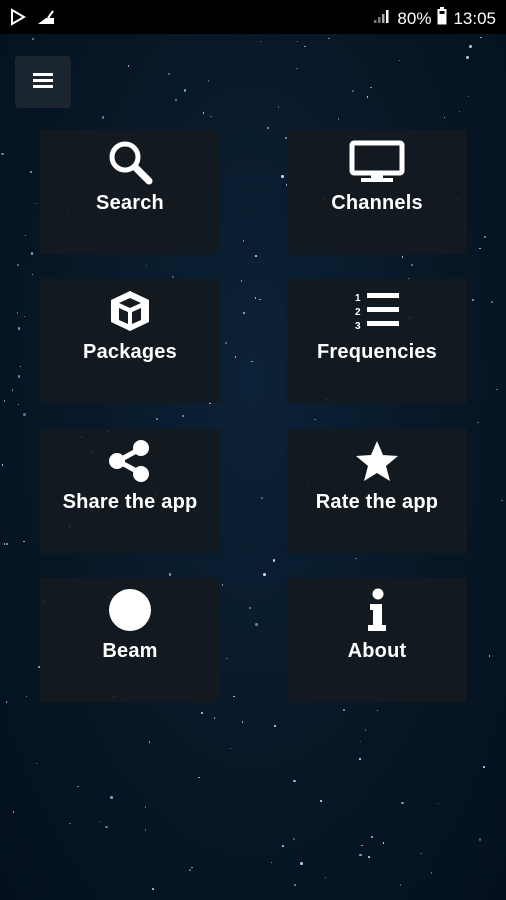 This screenshot has width=506, height=900. I want to click on signal-icon, so click(382, 18).